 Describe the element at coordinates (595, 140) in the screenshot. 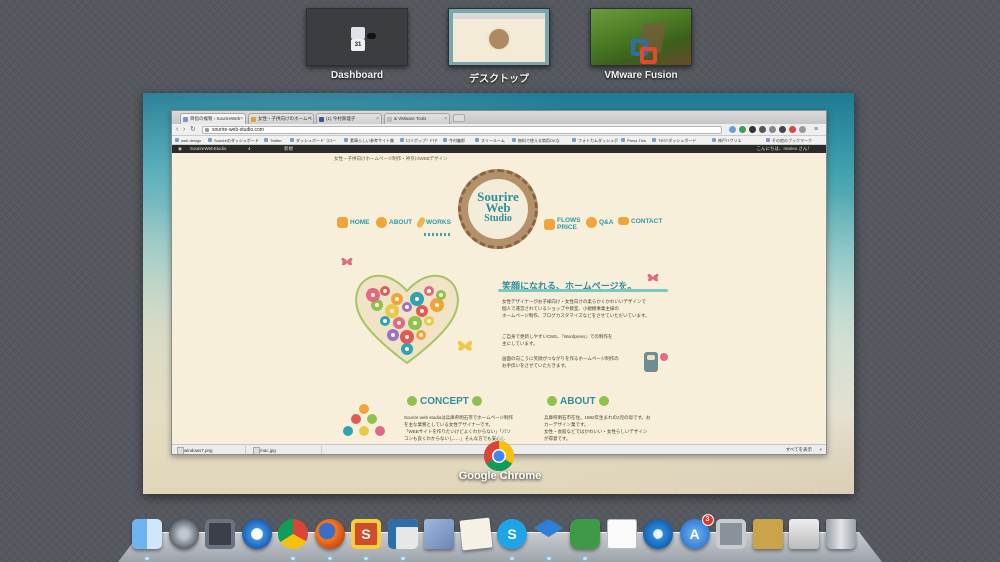

I see `bookmark-item: フォトカムダッシュボ` at that location.